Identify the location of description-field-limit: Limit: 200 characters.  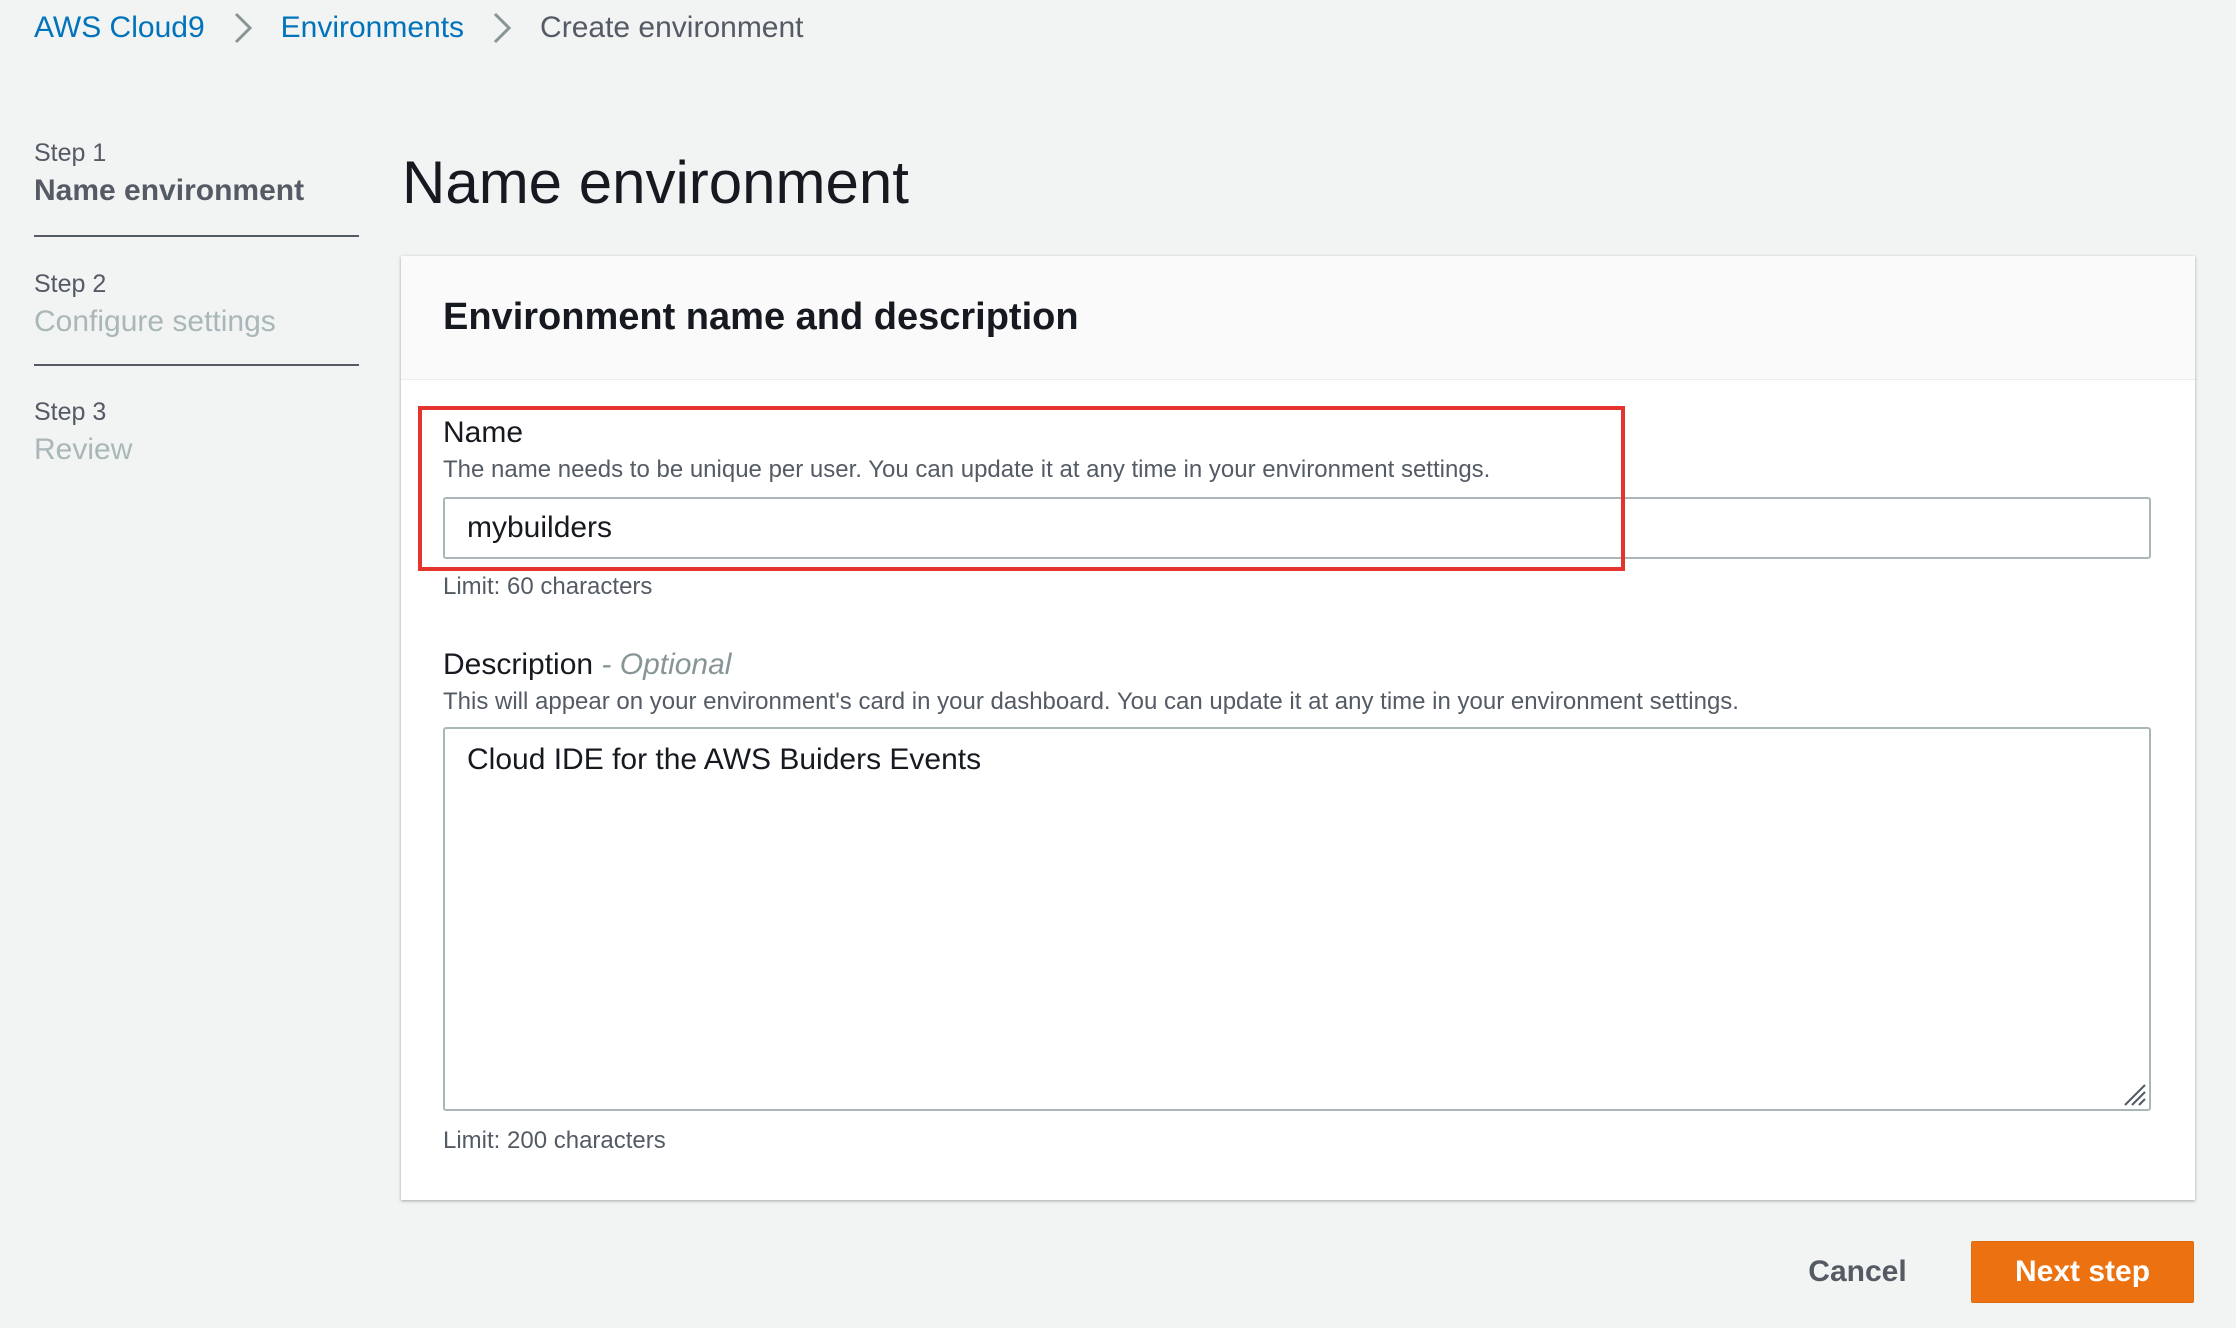
(554, 1140).